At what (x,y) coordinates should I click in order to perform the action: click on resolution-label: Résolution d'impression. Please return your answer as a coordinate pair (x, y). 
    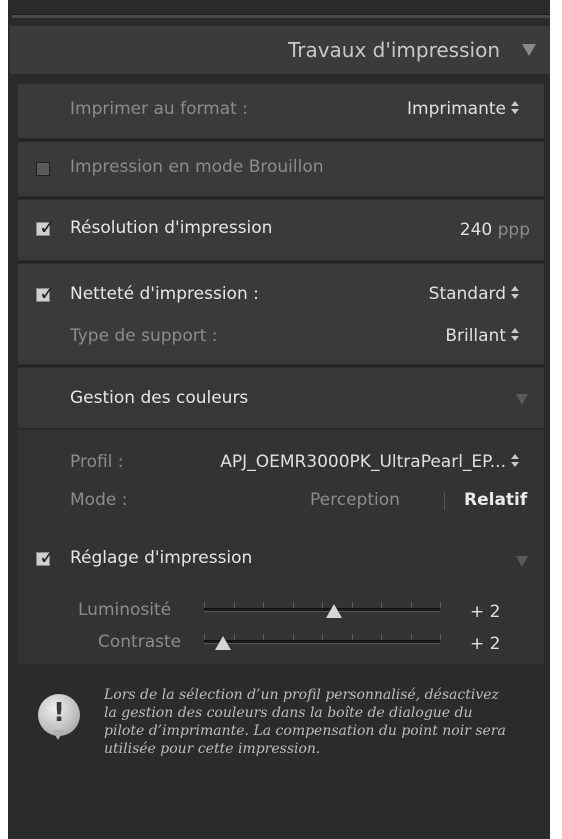
    Looking at the image, I should click on (171, 228).